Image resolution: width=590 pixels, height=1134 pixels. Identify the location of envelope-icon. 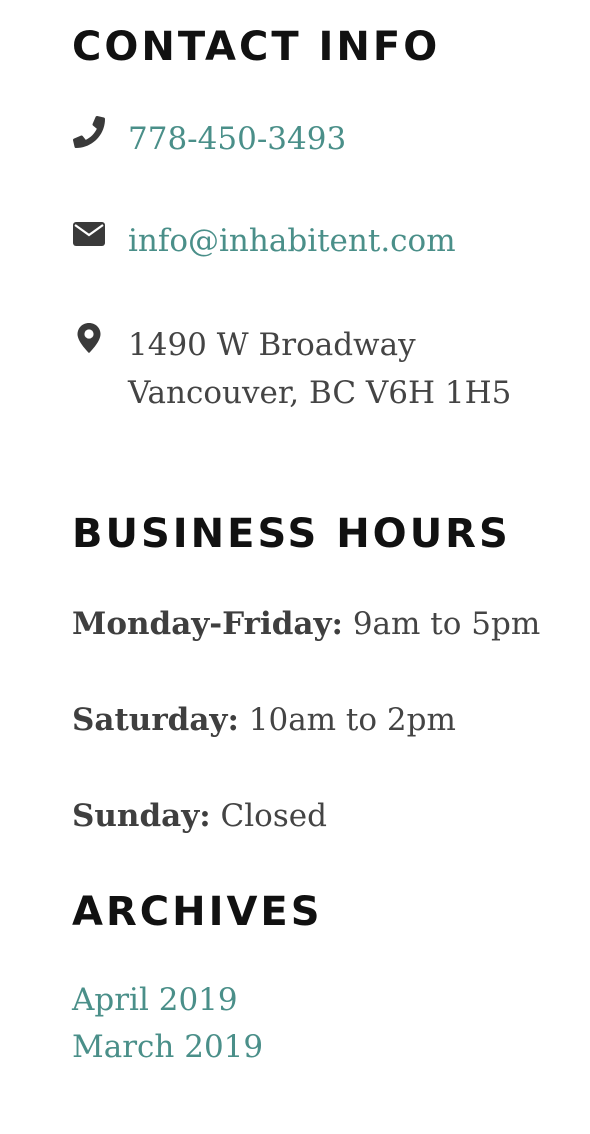
(89, 234).